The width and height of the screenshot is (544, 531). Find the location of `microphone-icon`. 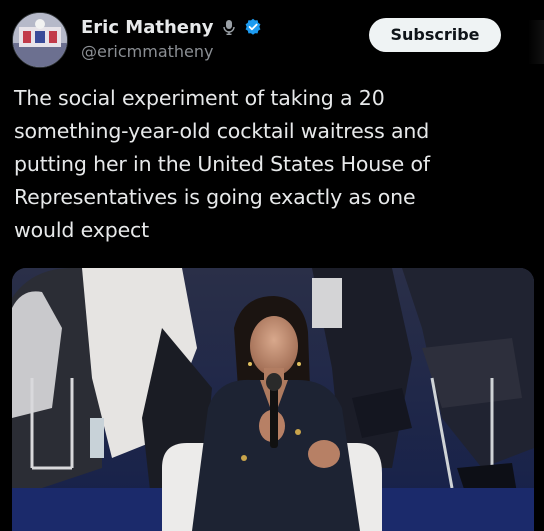

microphone-icon is located at coordinates (229, 27).